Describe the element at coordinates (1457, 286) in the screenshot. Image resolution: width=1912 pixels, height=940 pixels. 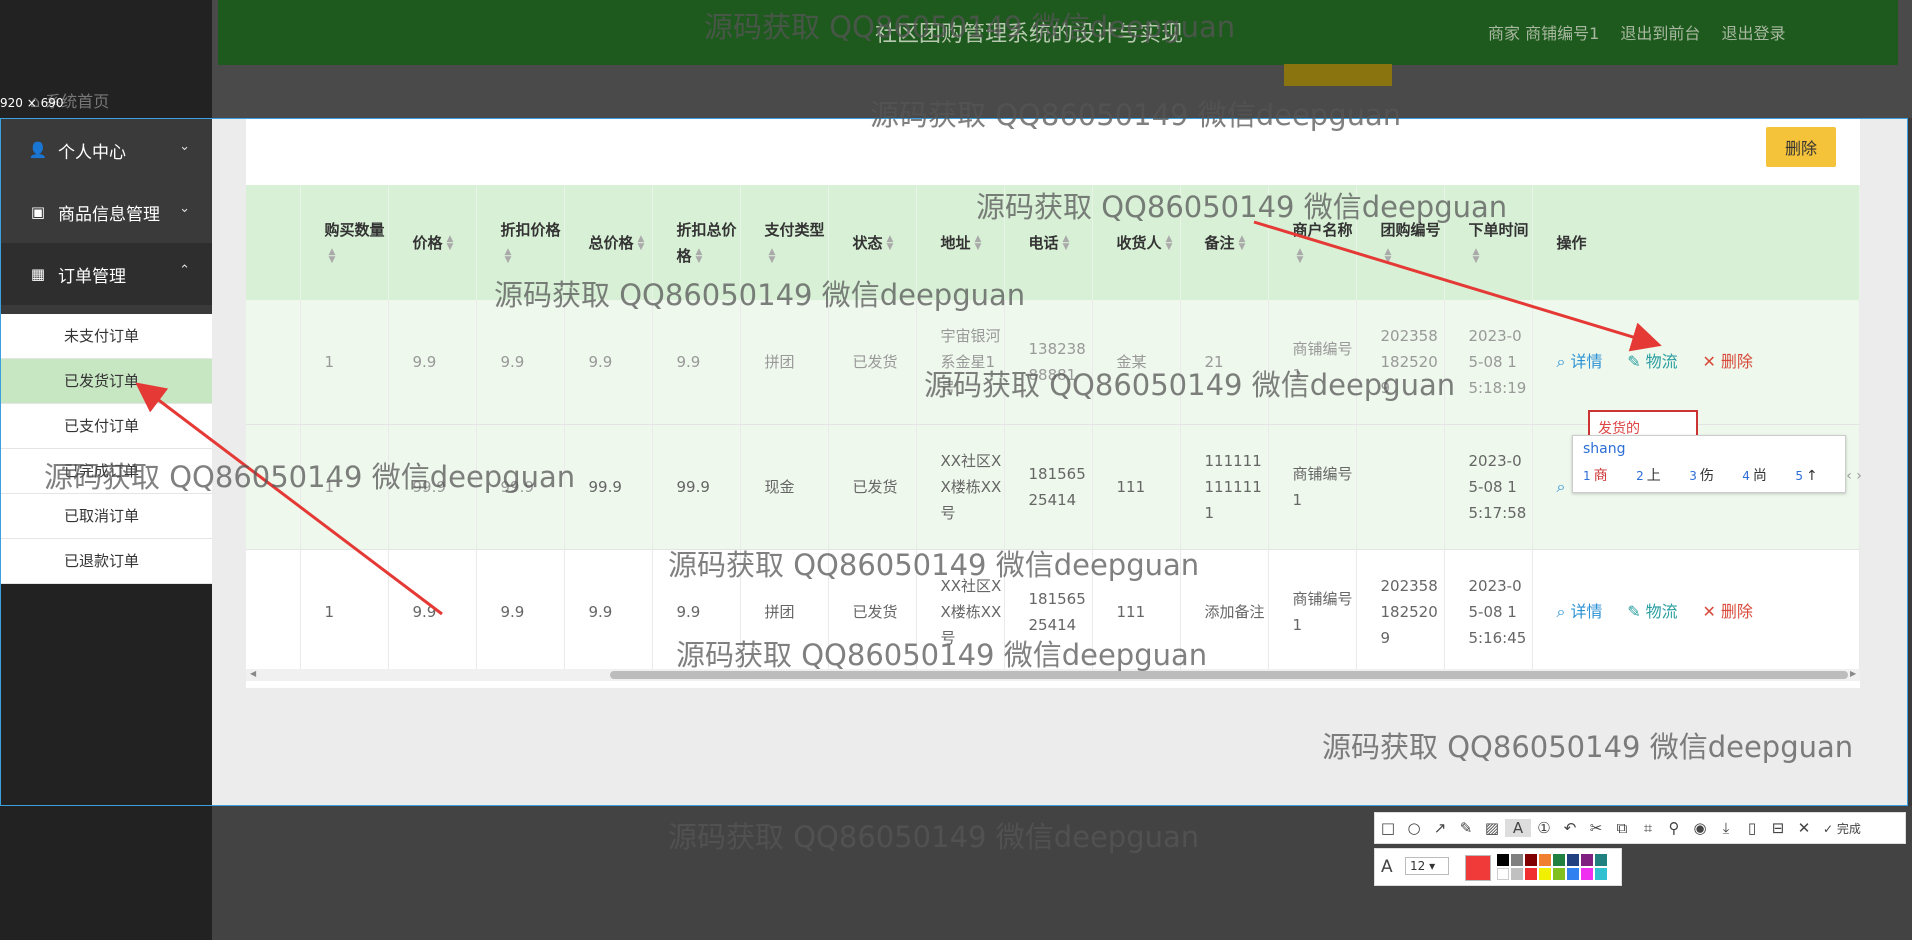
I see `arrow-to-logistics` at that location.